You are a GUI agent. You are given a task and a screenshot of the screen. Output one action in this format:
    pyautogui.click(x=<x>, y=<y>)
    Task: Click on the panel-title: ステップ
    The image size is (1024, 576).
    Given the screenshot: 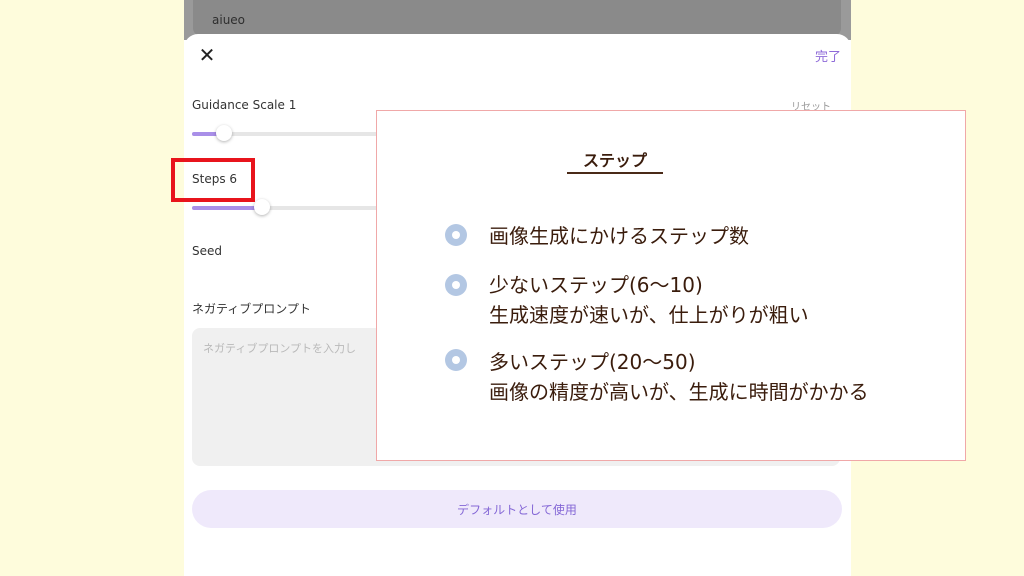 What is the action you would take?
    pyautogui.click(x=614, y=160)
    